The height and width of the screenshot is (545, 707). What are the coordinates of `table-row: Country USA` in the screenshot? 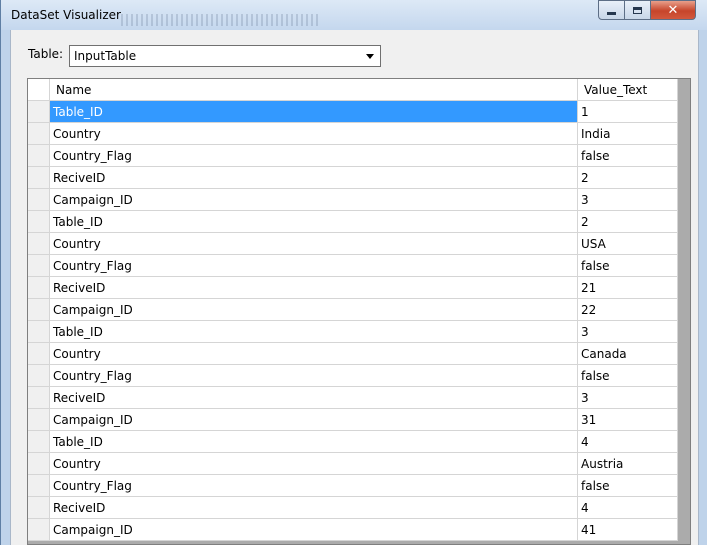 It's located at (353, 244).